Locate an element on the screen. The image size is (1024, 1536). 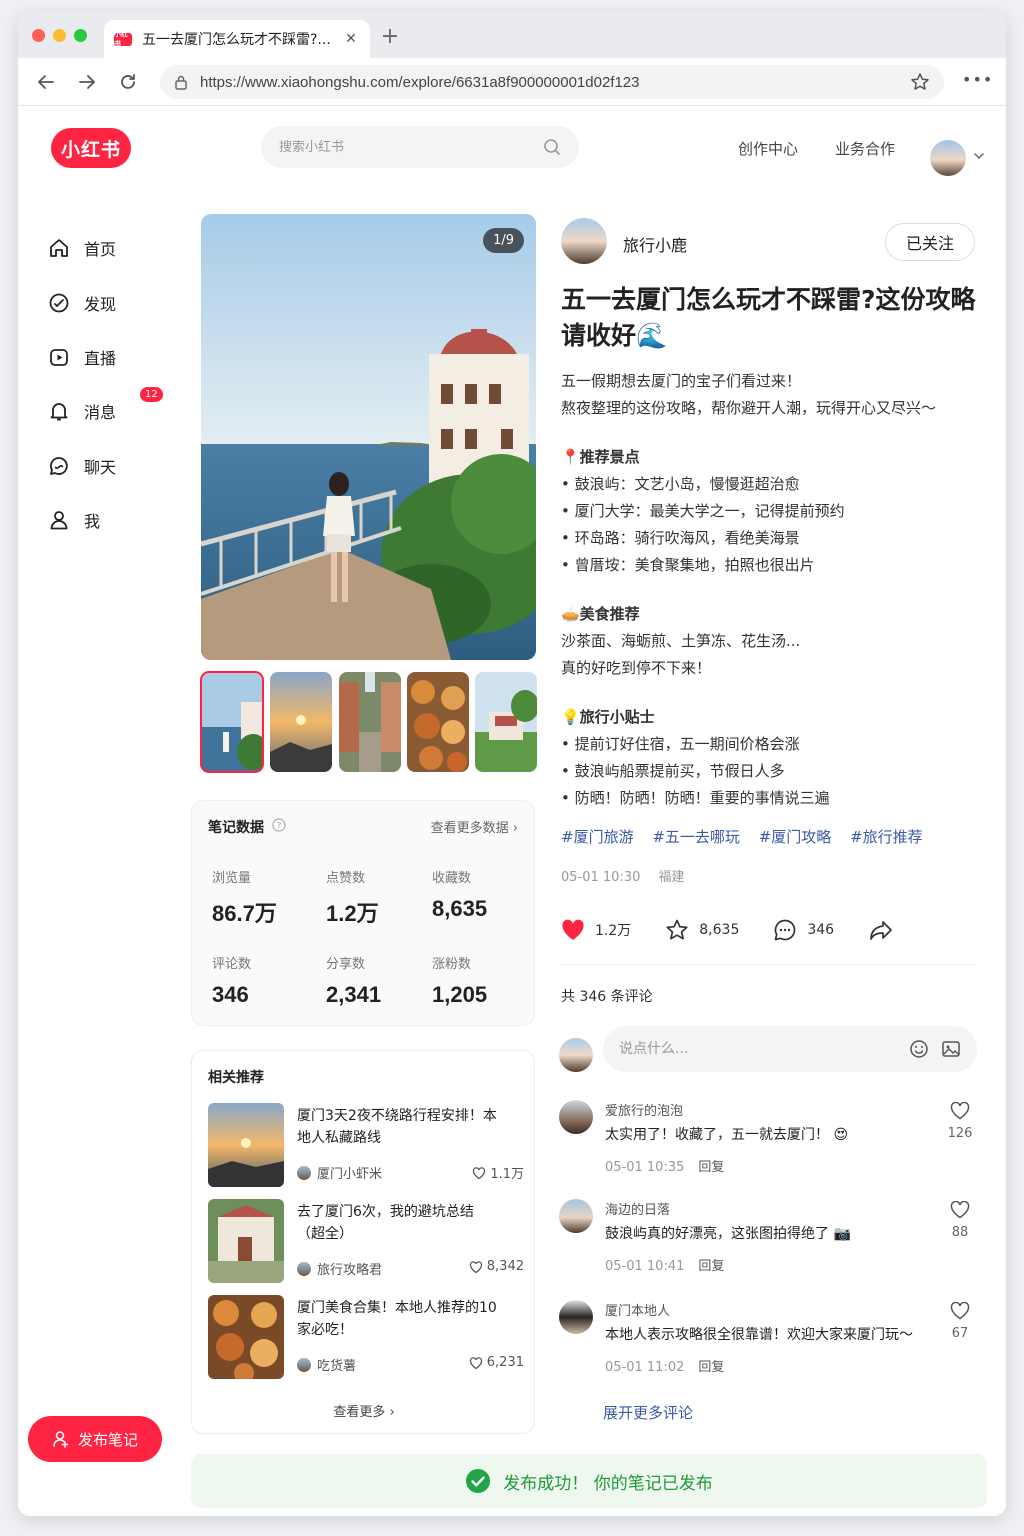
user-avatar is located at coordinates (948, 158).